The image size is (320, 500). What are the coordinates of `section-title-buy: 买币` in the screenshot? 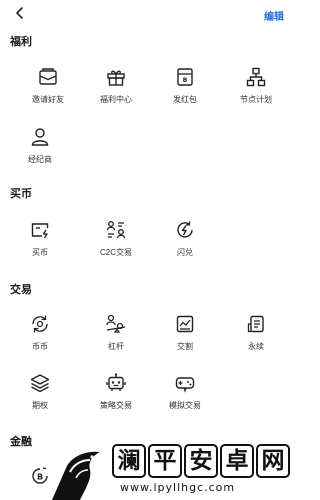 It's located at (21, 194).